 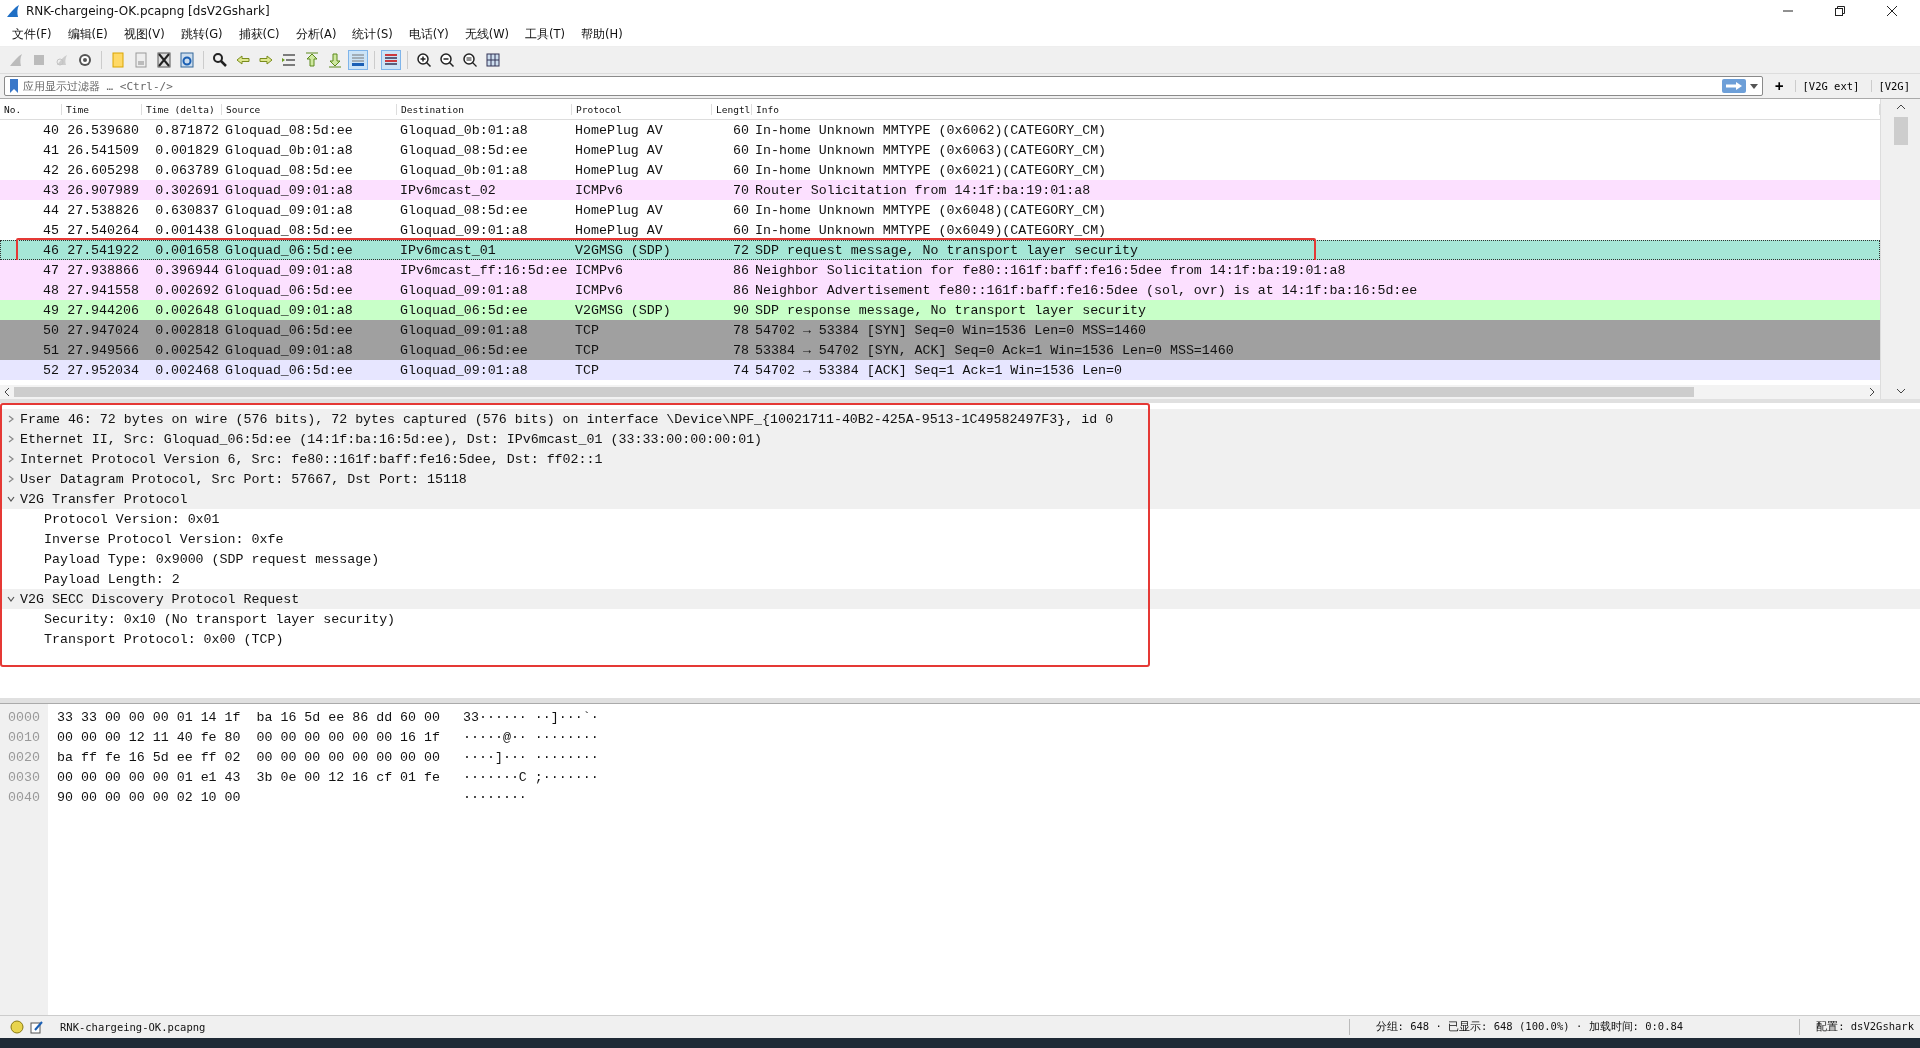 What do you see at coordinates (642, 109) in the screenshot?
I see `column-header: Protocol` at bounding box center [642, 109].